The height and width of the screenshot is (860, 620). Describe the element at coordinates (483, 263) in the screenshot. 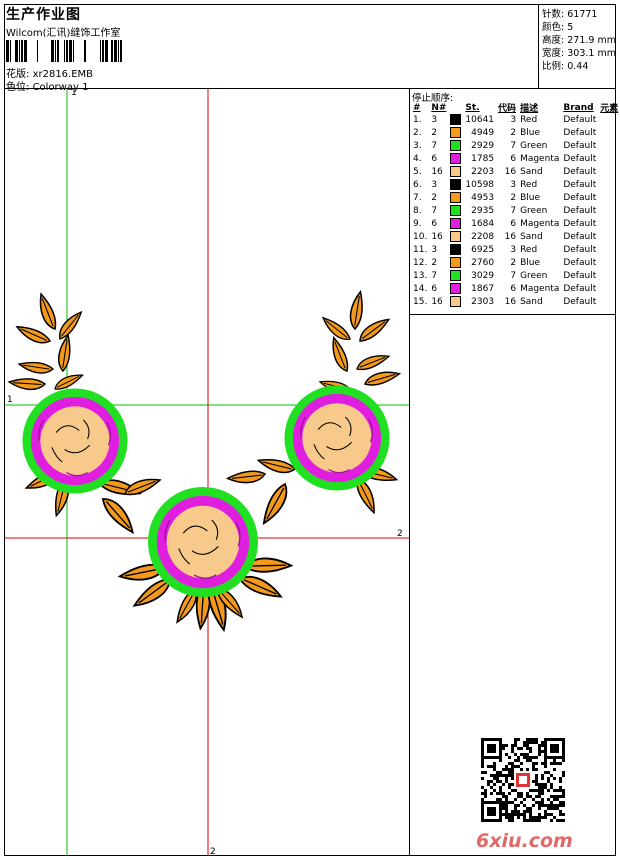

I see `stitch-count: 2760` at that location.